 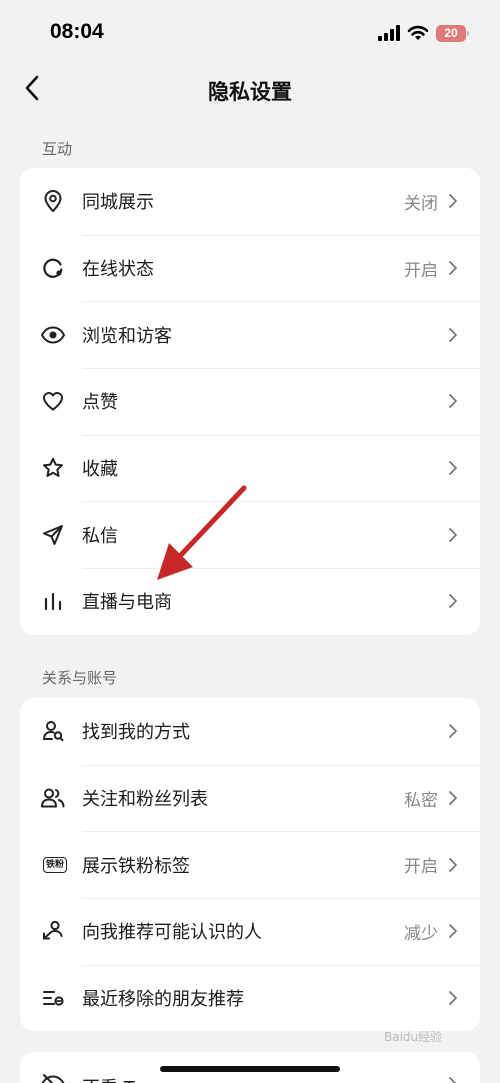 I want to click on row-value: 减少, so click(x=421, y=933).